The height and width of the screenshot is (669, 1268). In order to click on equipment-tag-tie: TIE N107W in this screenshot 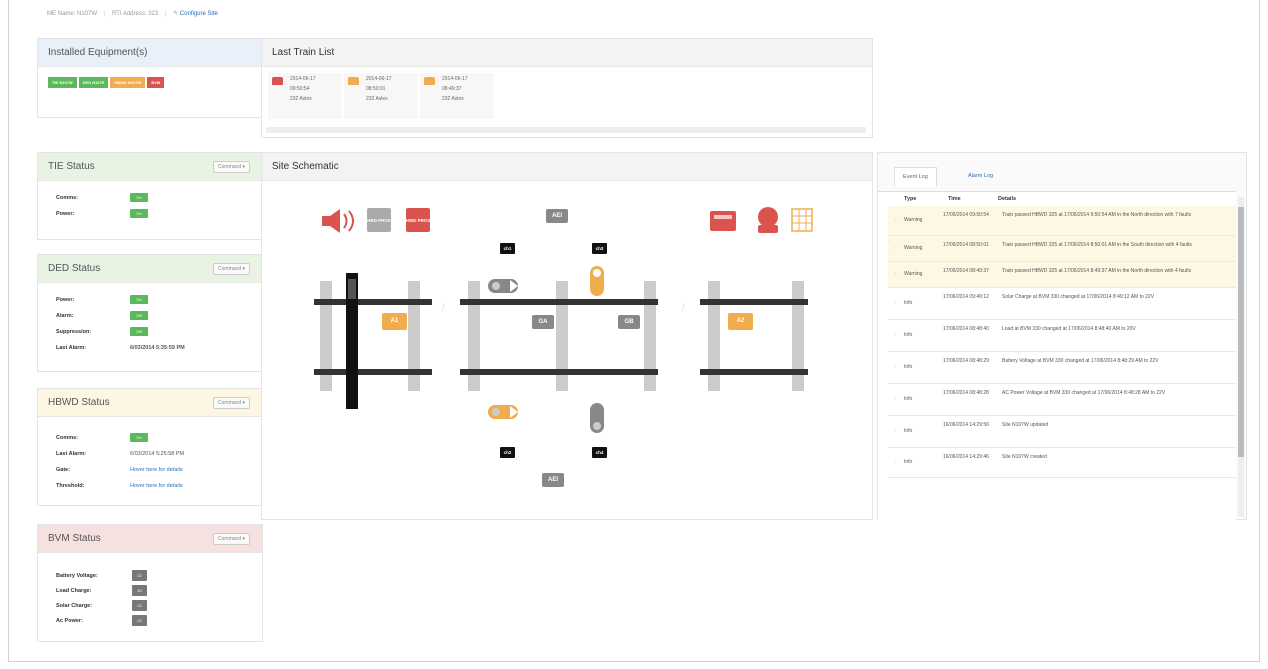, I will do `click(62, 82)`.